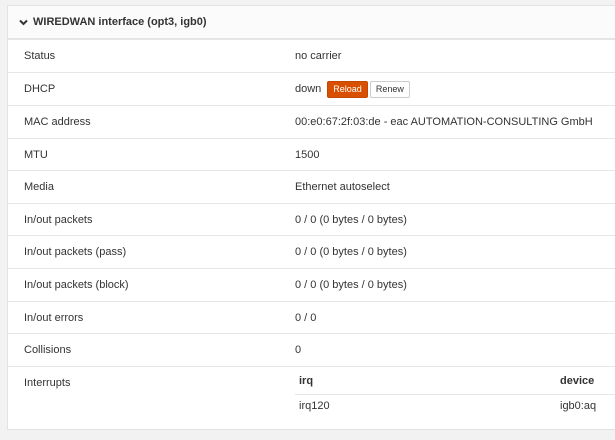  I want to click on panel-header: WIREDWAN interface (opt3, igb0), so click(311, 22).